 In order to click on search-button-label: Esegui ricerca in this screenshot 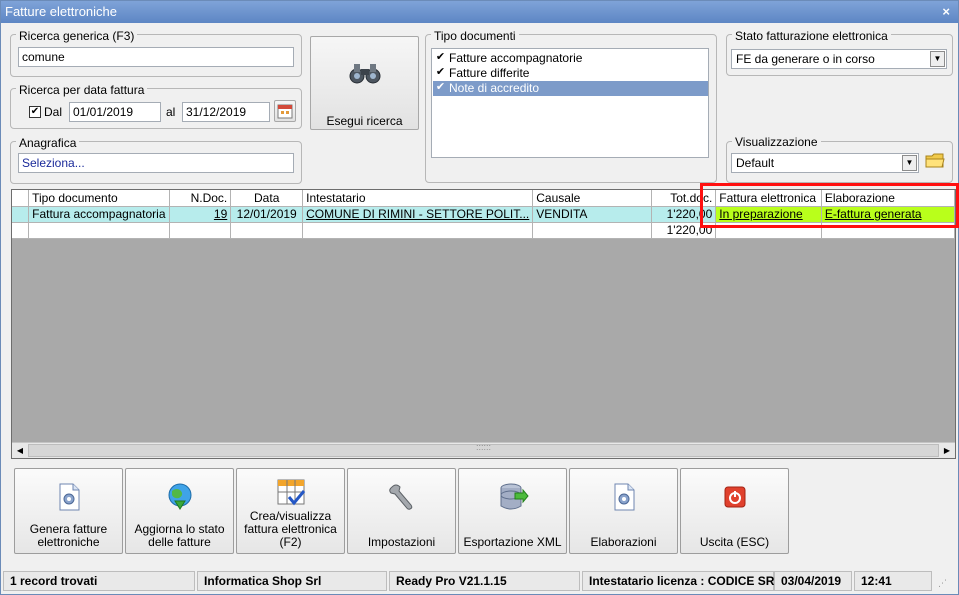, I will do `click(364, 121)`.